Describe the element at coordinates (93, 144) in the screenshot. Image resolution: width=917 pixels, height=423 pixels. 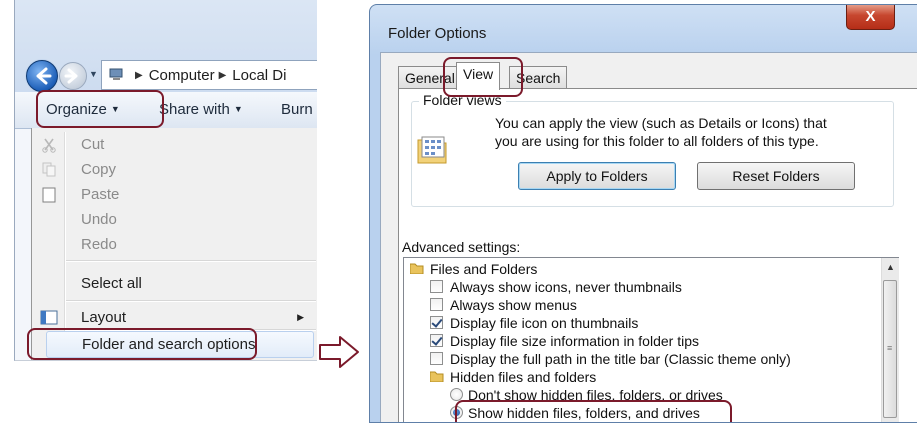
I see `menu-item-label: Cut` at that location.